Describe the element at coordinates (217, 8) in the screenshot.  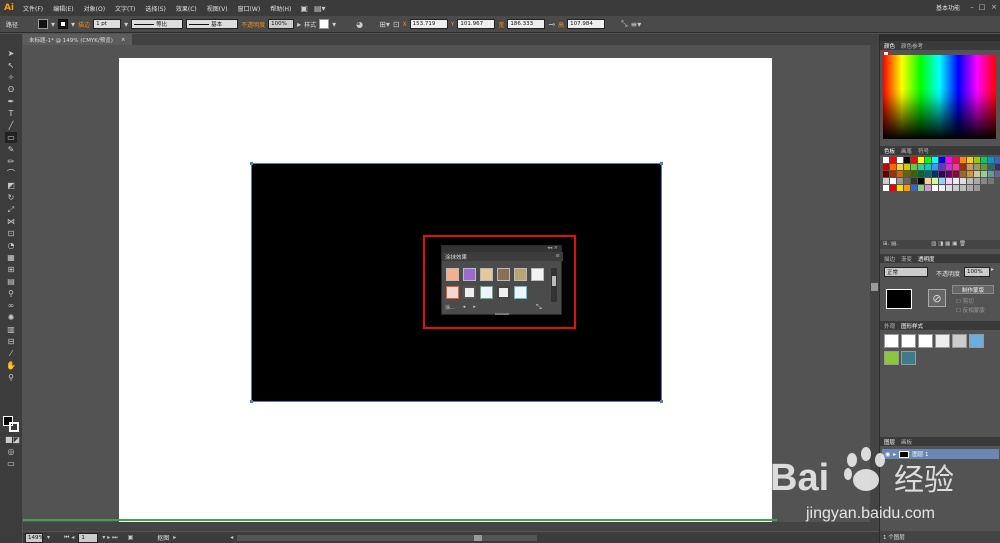
I see `menu-view: 视图(V)` at that location.